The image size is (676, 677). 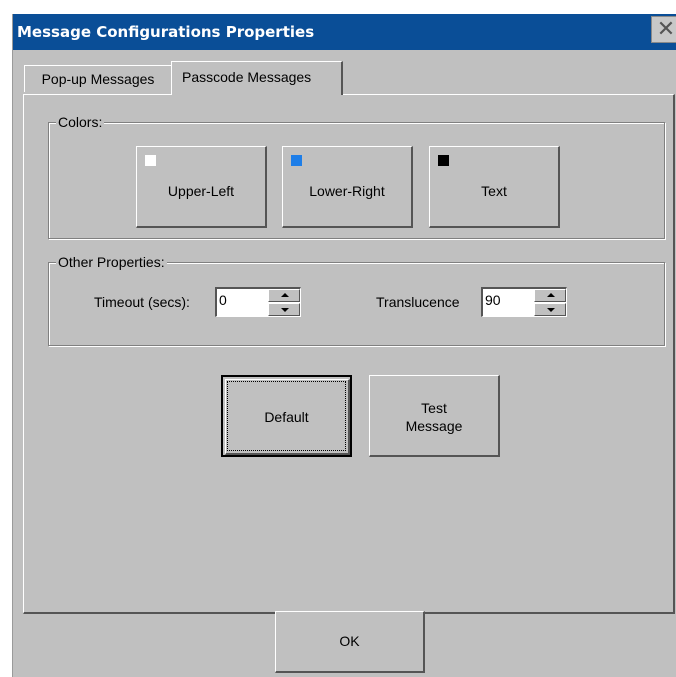 What do you see at coordinates (494, 191) in the screenshot?
I see `text-color-label: Text` at bounding box center [494, 191].